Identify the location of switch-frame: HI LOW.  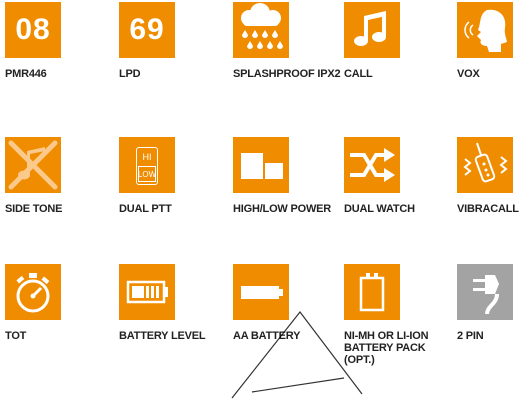
(147, 166).